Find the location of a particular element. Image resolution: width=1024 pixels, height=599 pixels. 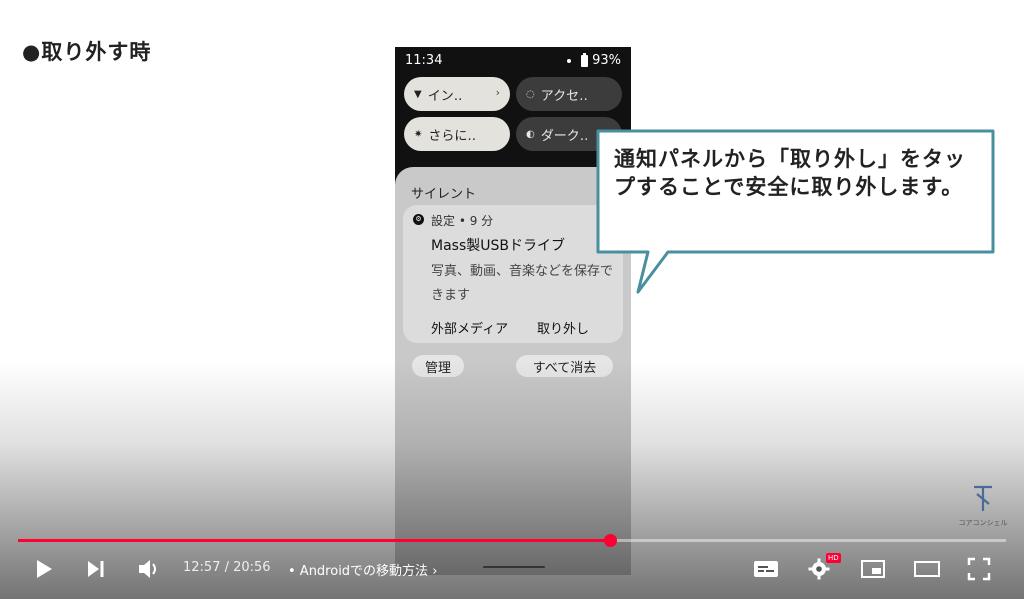

play-icon is located at coordinates (44, 569).